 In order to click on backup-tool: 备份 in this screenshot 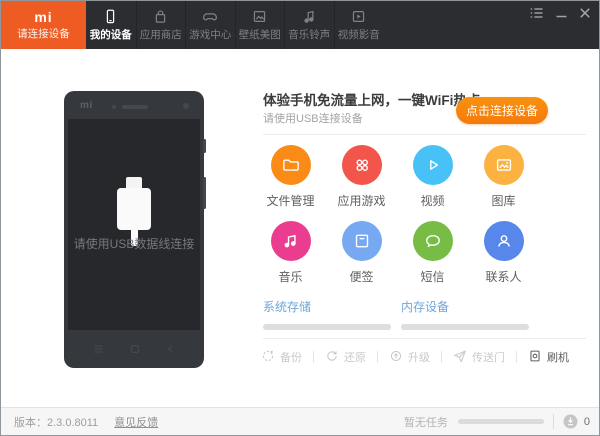, I will do `click(281, 357)`.